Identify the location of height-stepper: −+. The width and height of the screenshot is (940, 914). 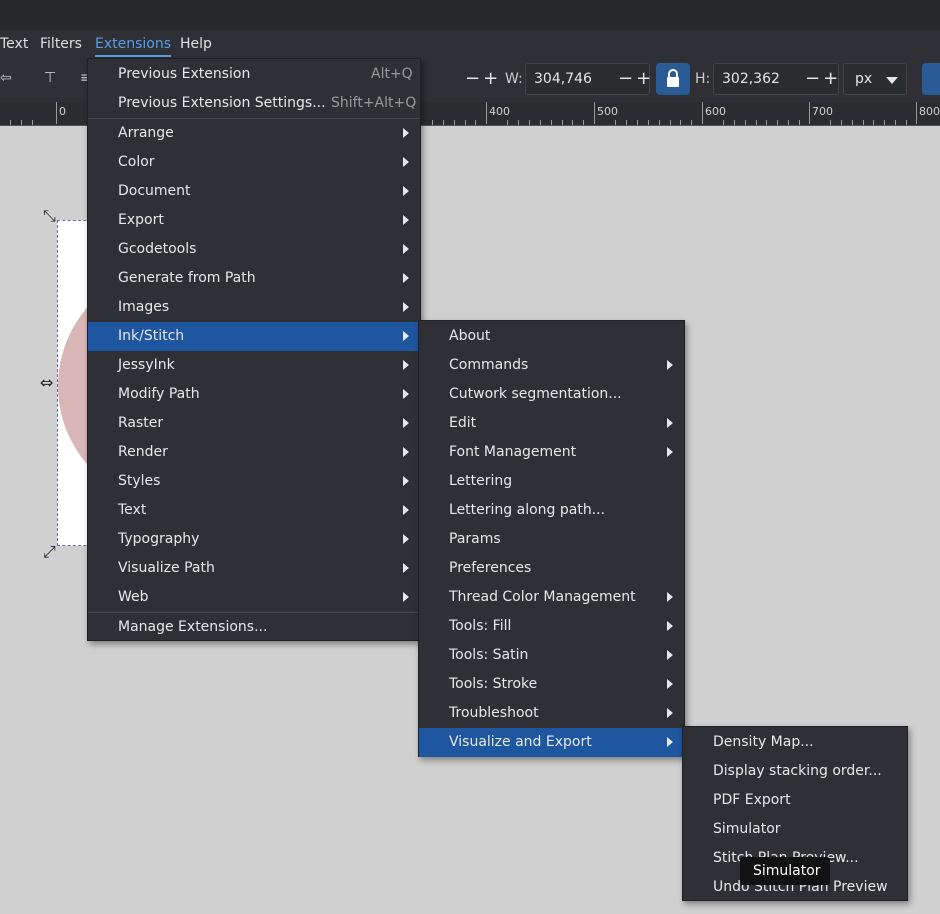
(823, 78).